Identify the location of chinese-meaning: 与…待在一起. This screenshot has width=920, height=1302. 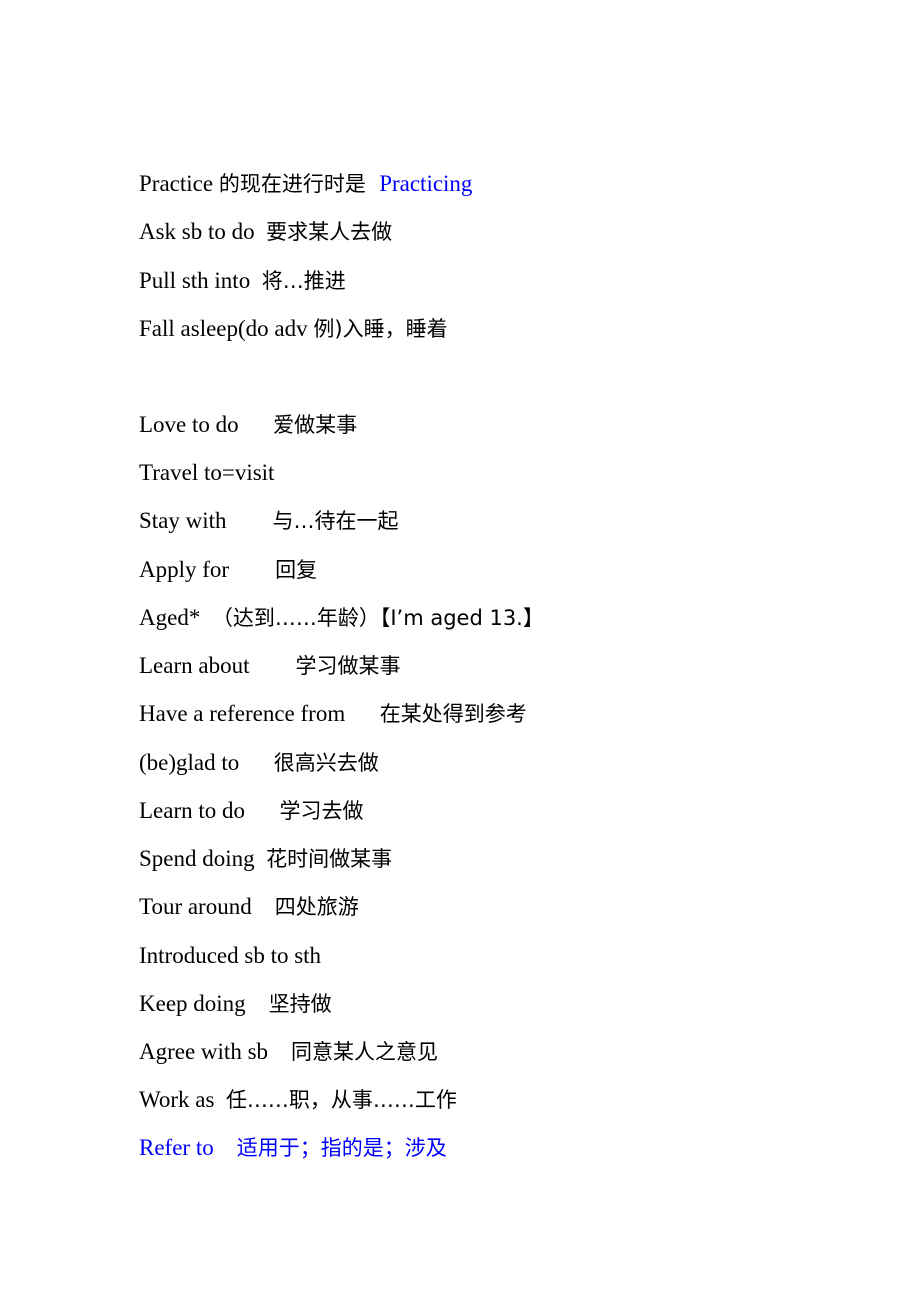
(335, 521).